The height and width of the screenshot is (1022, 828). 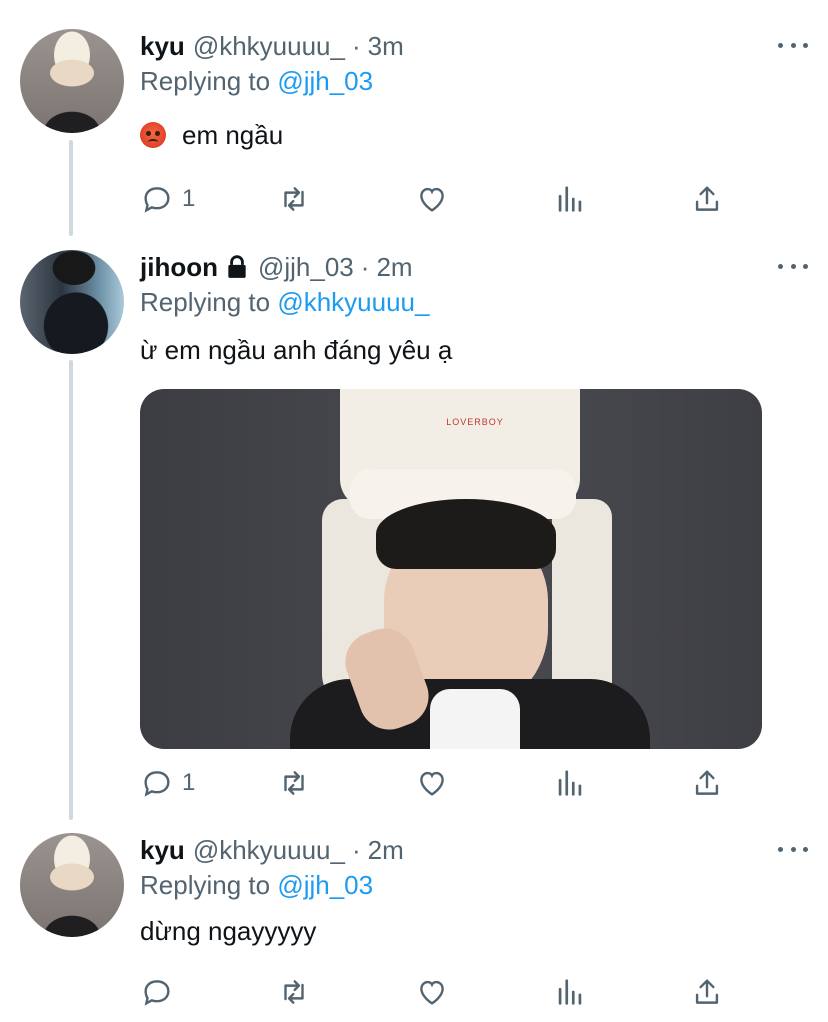 What do you see at coordinates (474, 135) in the screenshot?
I see `tweet-text: em ngầu` at bounding box center [474, 135].